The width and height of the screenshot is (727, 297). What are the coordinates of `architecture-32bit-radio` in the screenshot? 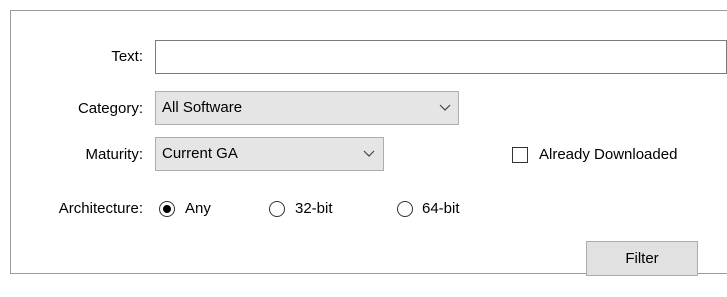 It's located at (277, 209).